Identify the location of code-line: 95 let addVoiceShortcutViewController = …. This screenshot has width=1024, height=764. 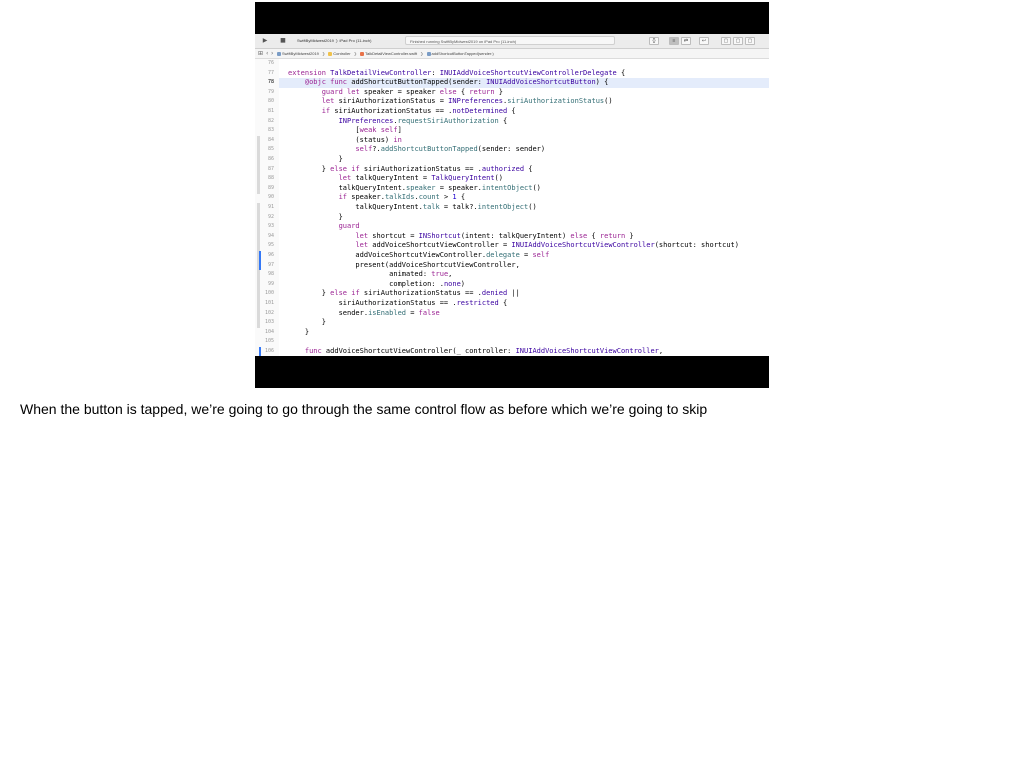
(518, 246).